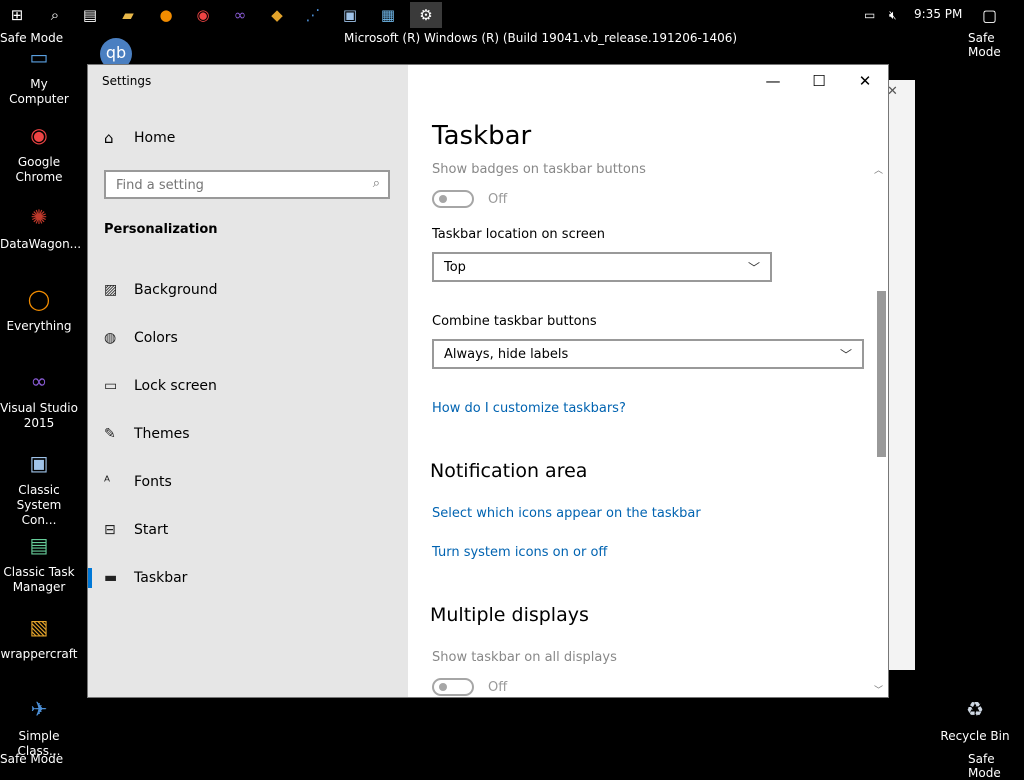 This screenshot has height=780, width=1024. What do you see at coordinates (869, 15) in the screenshot?
I see `network-tray-icon: ▭` at bounding box center [869, 15].